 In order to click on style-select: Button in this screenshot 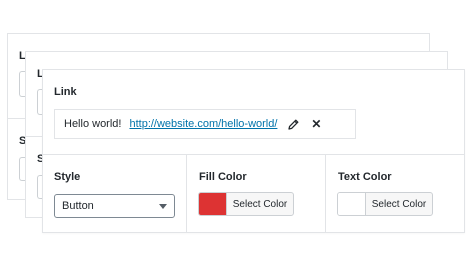, I will do `click(114, 206)`.